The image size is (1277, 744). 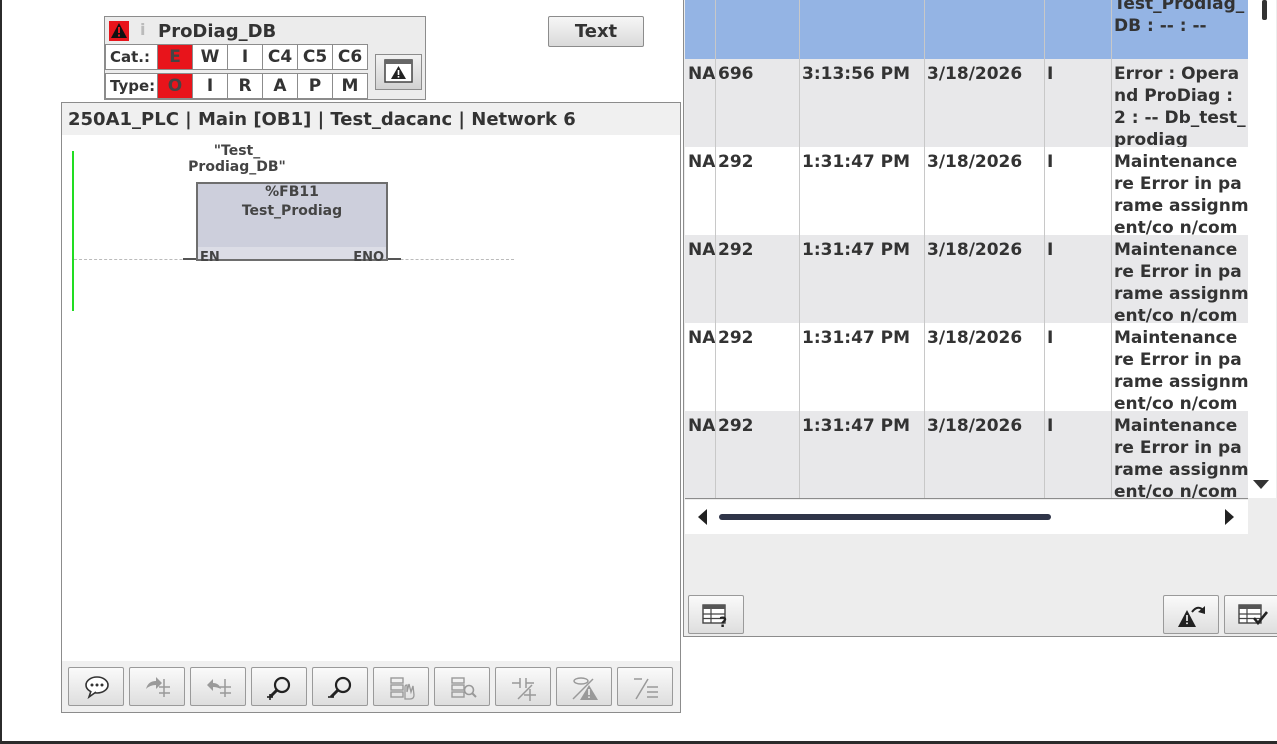 I want to click on prodiag-alarm-icon, so click(x=585, y=688).